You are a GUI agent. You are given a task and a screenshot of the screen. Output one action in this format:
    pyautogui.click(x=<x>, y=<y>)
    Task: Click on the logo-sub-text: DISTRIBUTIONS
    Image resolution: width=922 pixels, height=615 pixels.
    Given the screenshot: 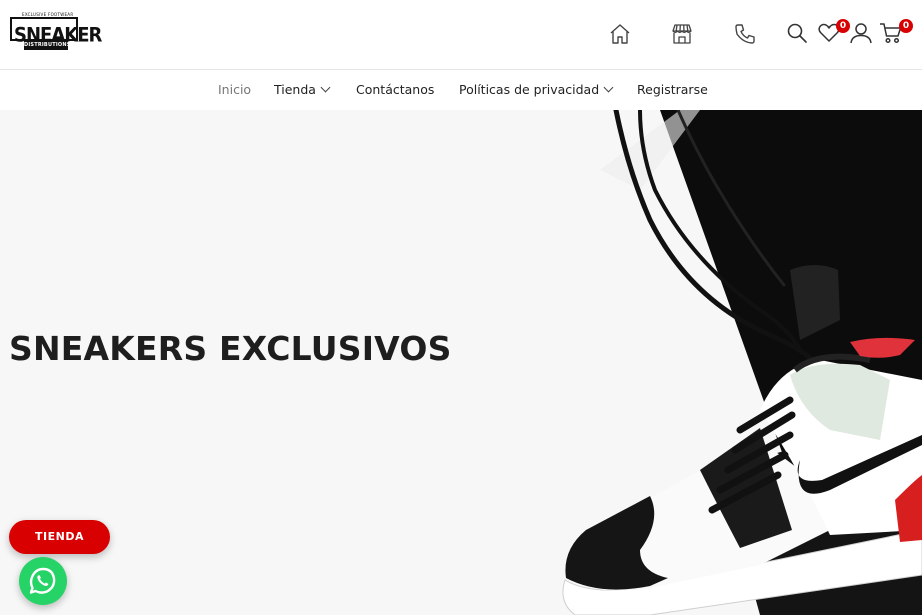 What is the action you would take?
    pyautogui.click(x=46, y=45)
    